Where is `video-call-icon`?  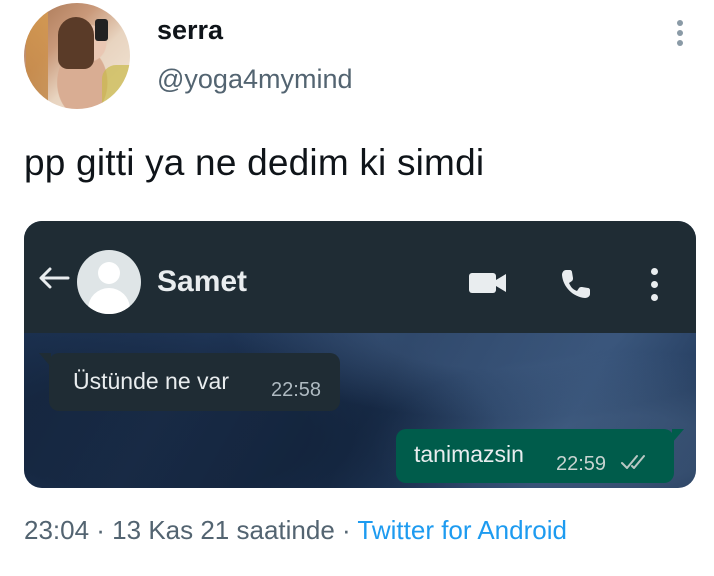 video-call-icon is located at coordinates (487, 283).